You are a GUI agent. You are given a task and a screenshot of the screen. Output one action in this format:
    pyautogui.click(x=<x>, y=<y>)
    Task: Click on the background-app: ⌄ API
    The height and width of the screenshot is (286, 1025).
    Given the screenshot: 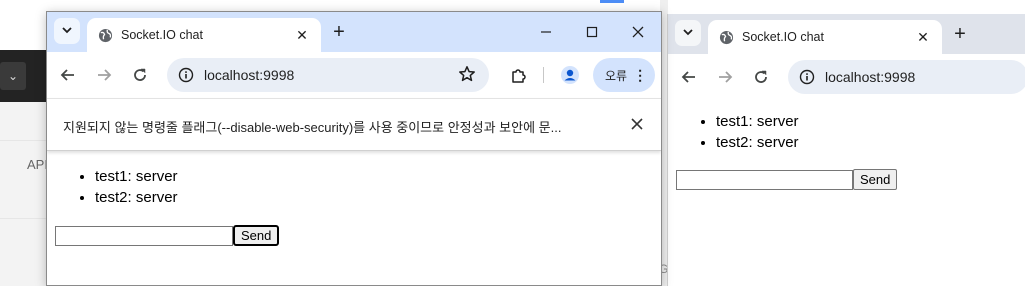 What is the action you would take?
    pyautogui.click(x=25, y=143)
    